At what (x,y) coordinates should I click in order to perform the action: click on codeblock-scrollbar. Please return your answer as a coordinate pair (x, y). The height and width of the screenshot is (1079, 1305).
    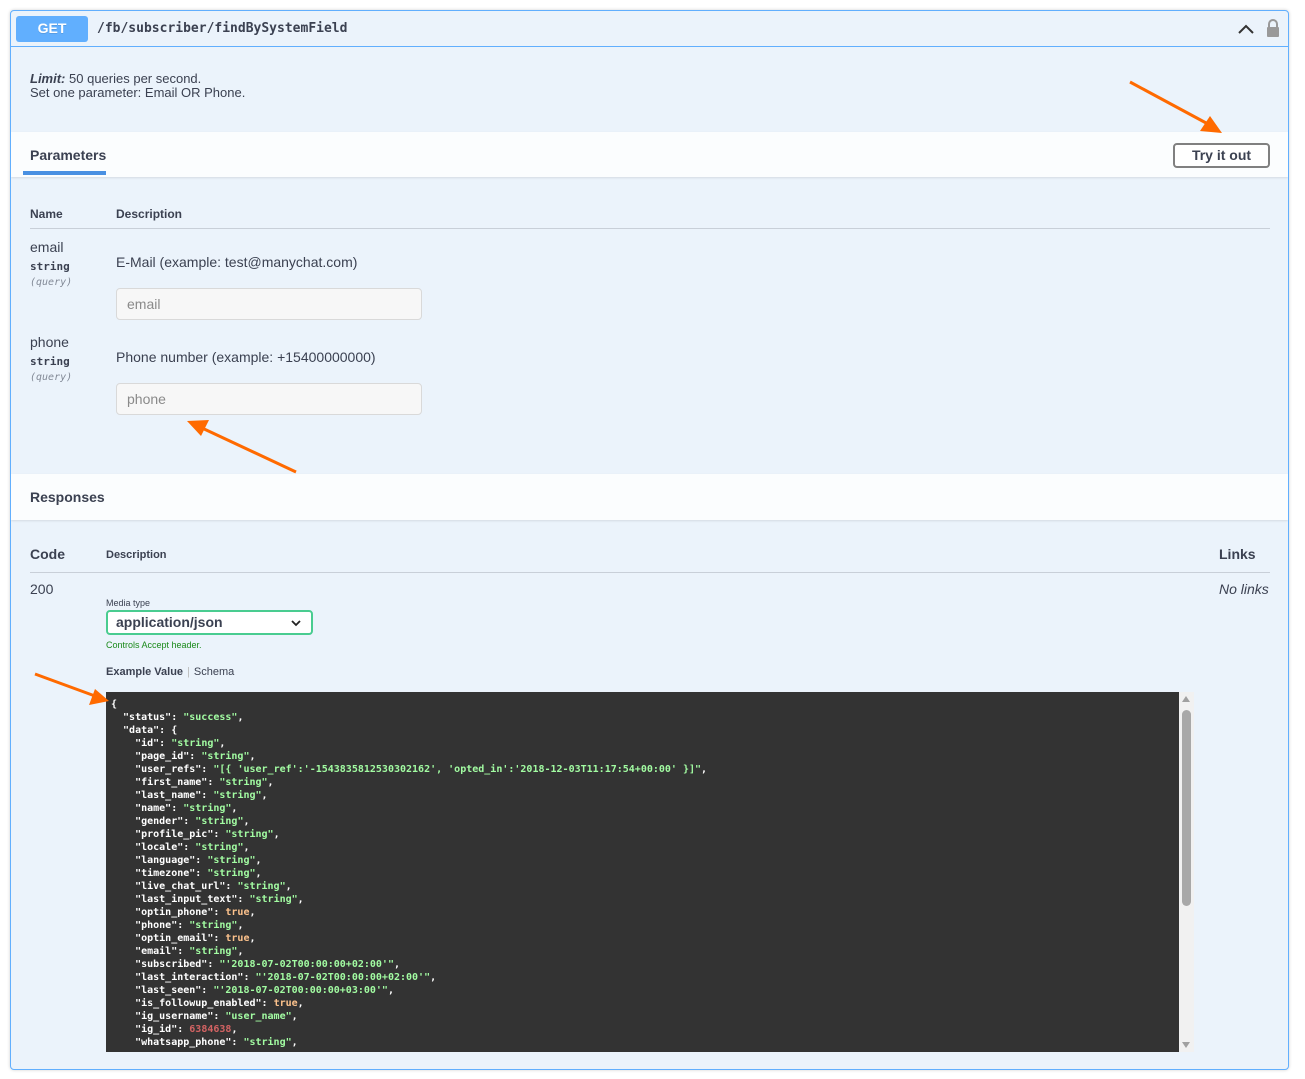
    Looking at the image, I should click on (1186, 872).